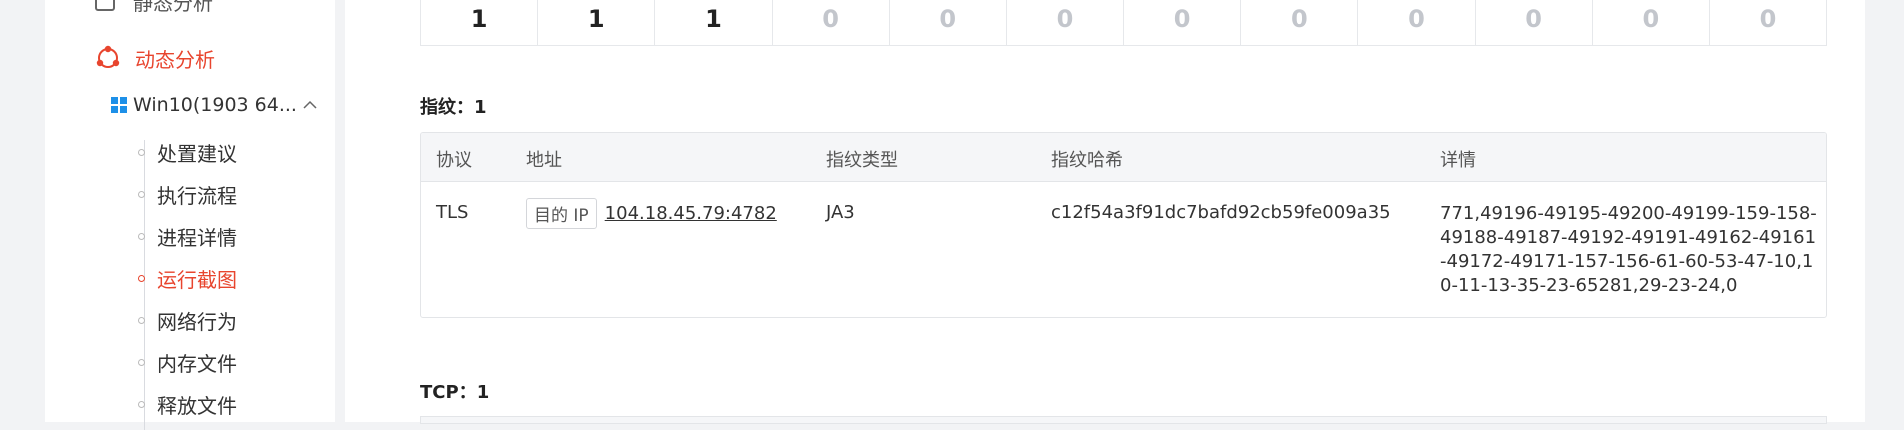  What do you see at coordinates (1123, 420) in the screenshot?
I see `tcp-table-header` at bounding box center [1123, 420].